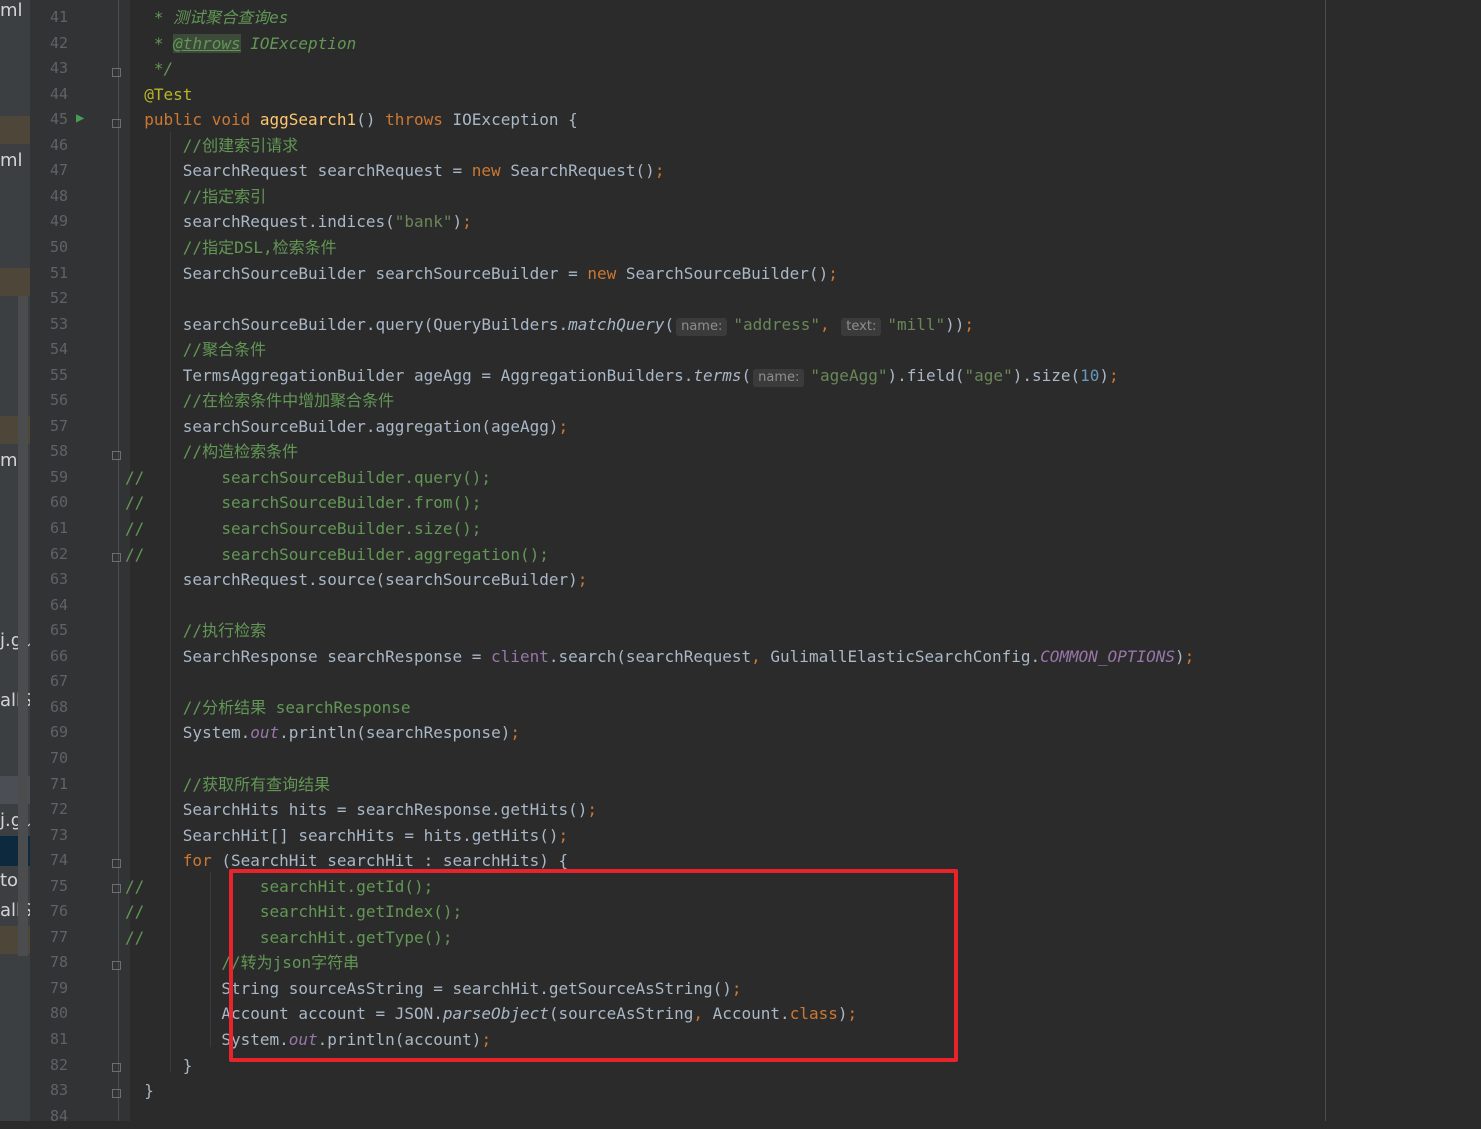  I want to click on line-number: 83, so click(58, 1090).